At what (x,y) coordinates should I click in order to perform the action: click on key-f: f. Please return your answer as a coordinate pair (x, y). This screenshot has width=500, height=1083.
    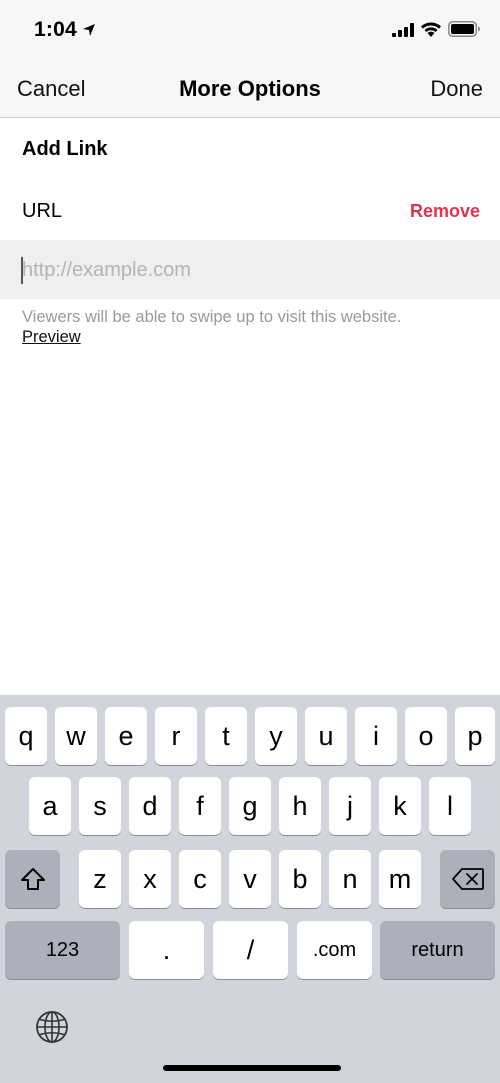
    Looking at the image, I should click on (200, 806).